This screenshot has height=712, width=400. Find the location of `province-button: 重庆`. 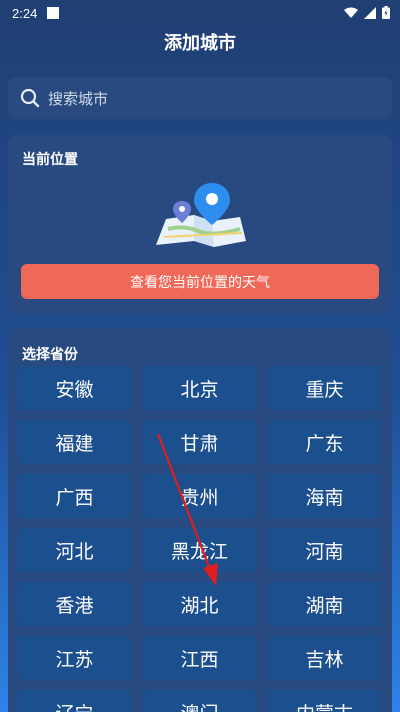

province-button: 重庆 is located at coordinates (324, 388).